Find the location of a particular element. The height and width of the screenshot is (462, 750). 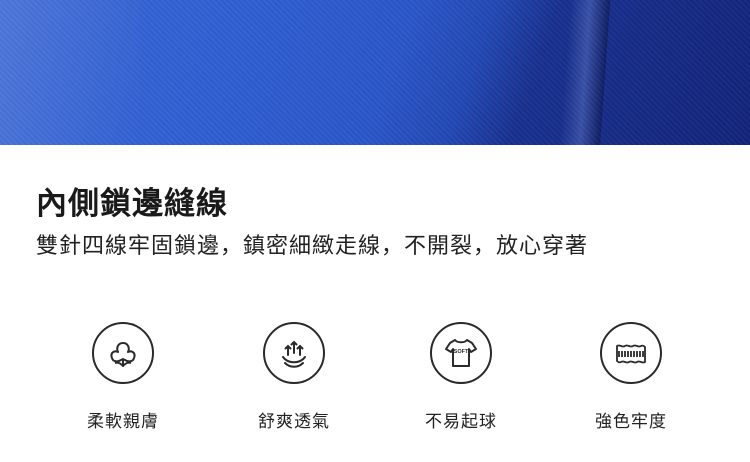

feature-anti-pilling: SOFT 不易起球 is located at coordinates (461, 377).